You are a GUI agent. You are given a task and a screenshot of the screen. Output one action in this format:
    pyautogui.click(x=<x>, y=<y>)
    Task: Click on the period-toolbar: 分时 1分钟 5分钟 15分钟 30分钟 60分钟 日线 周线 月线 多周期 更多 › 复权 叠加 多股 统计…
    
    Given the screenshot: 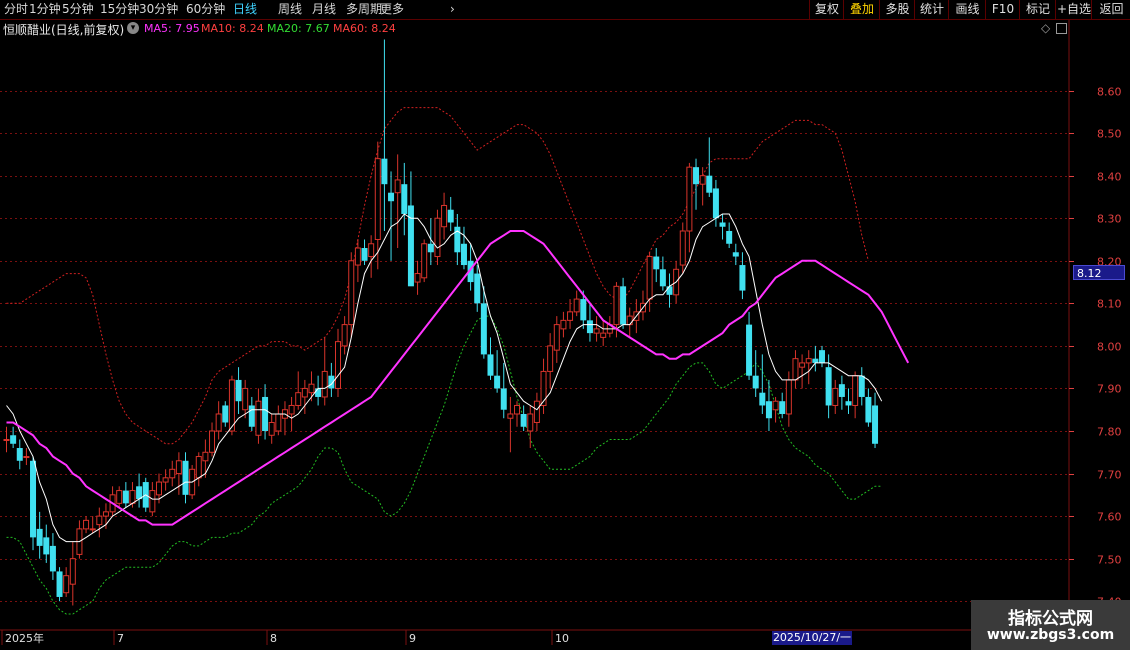 What is the action you would take?
    pyautogui.click(x=565, y=10)
    